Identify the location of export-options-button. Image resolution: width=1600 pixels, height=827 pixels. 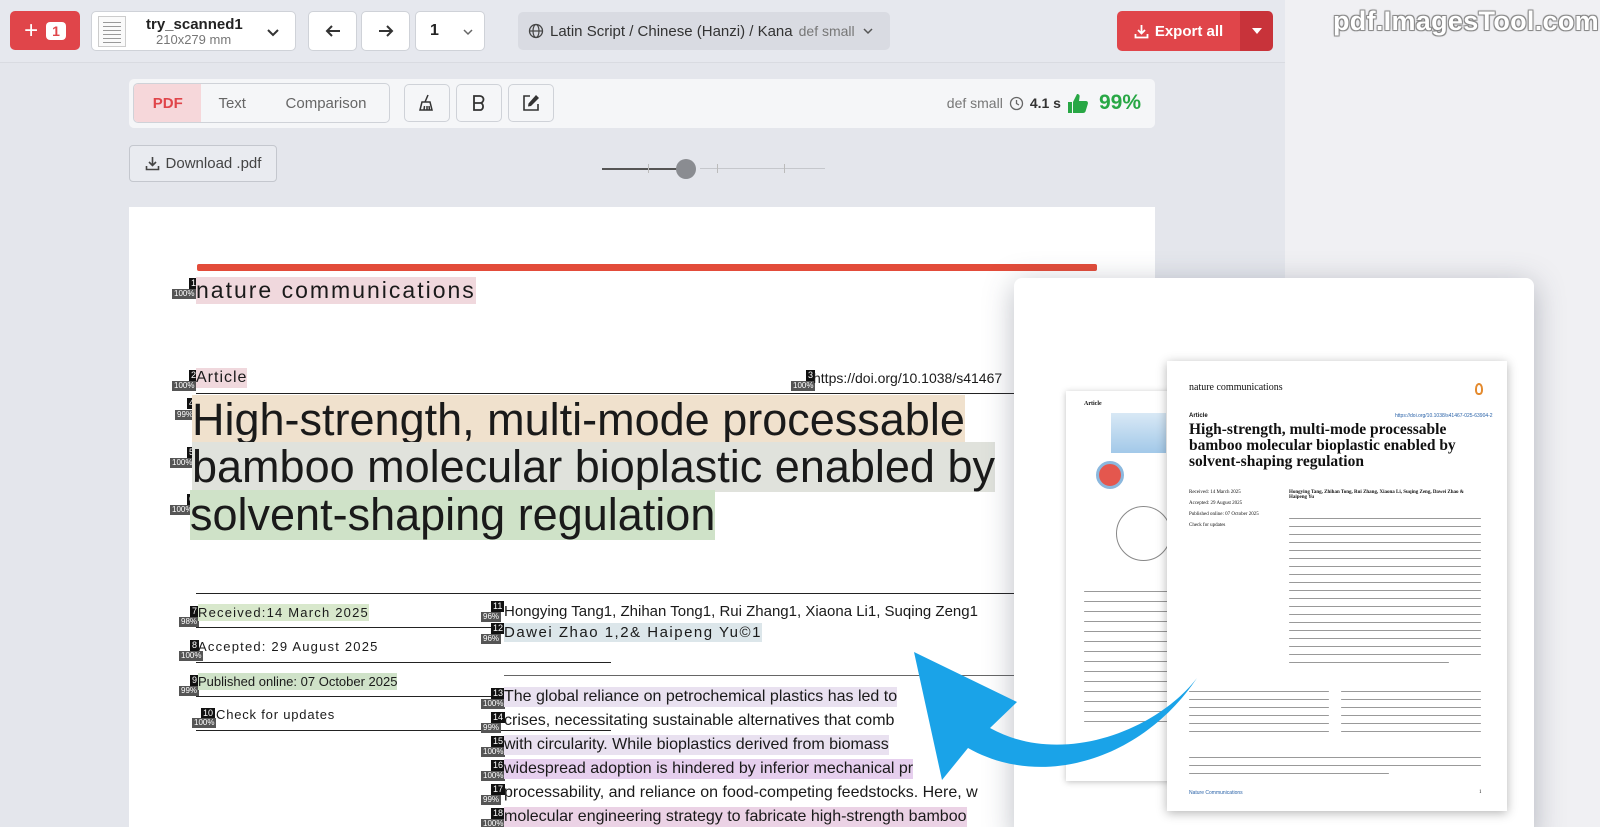
(1256, 31).